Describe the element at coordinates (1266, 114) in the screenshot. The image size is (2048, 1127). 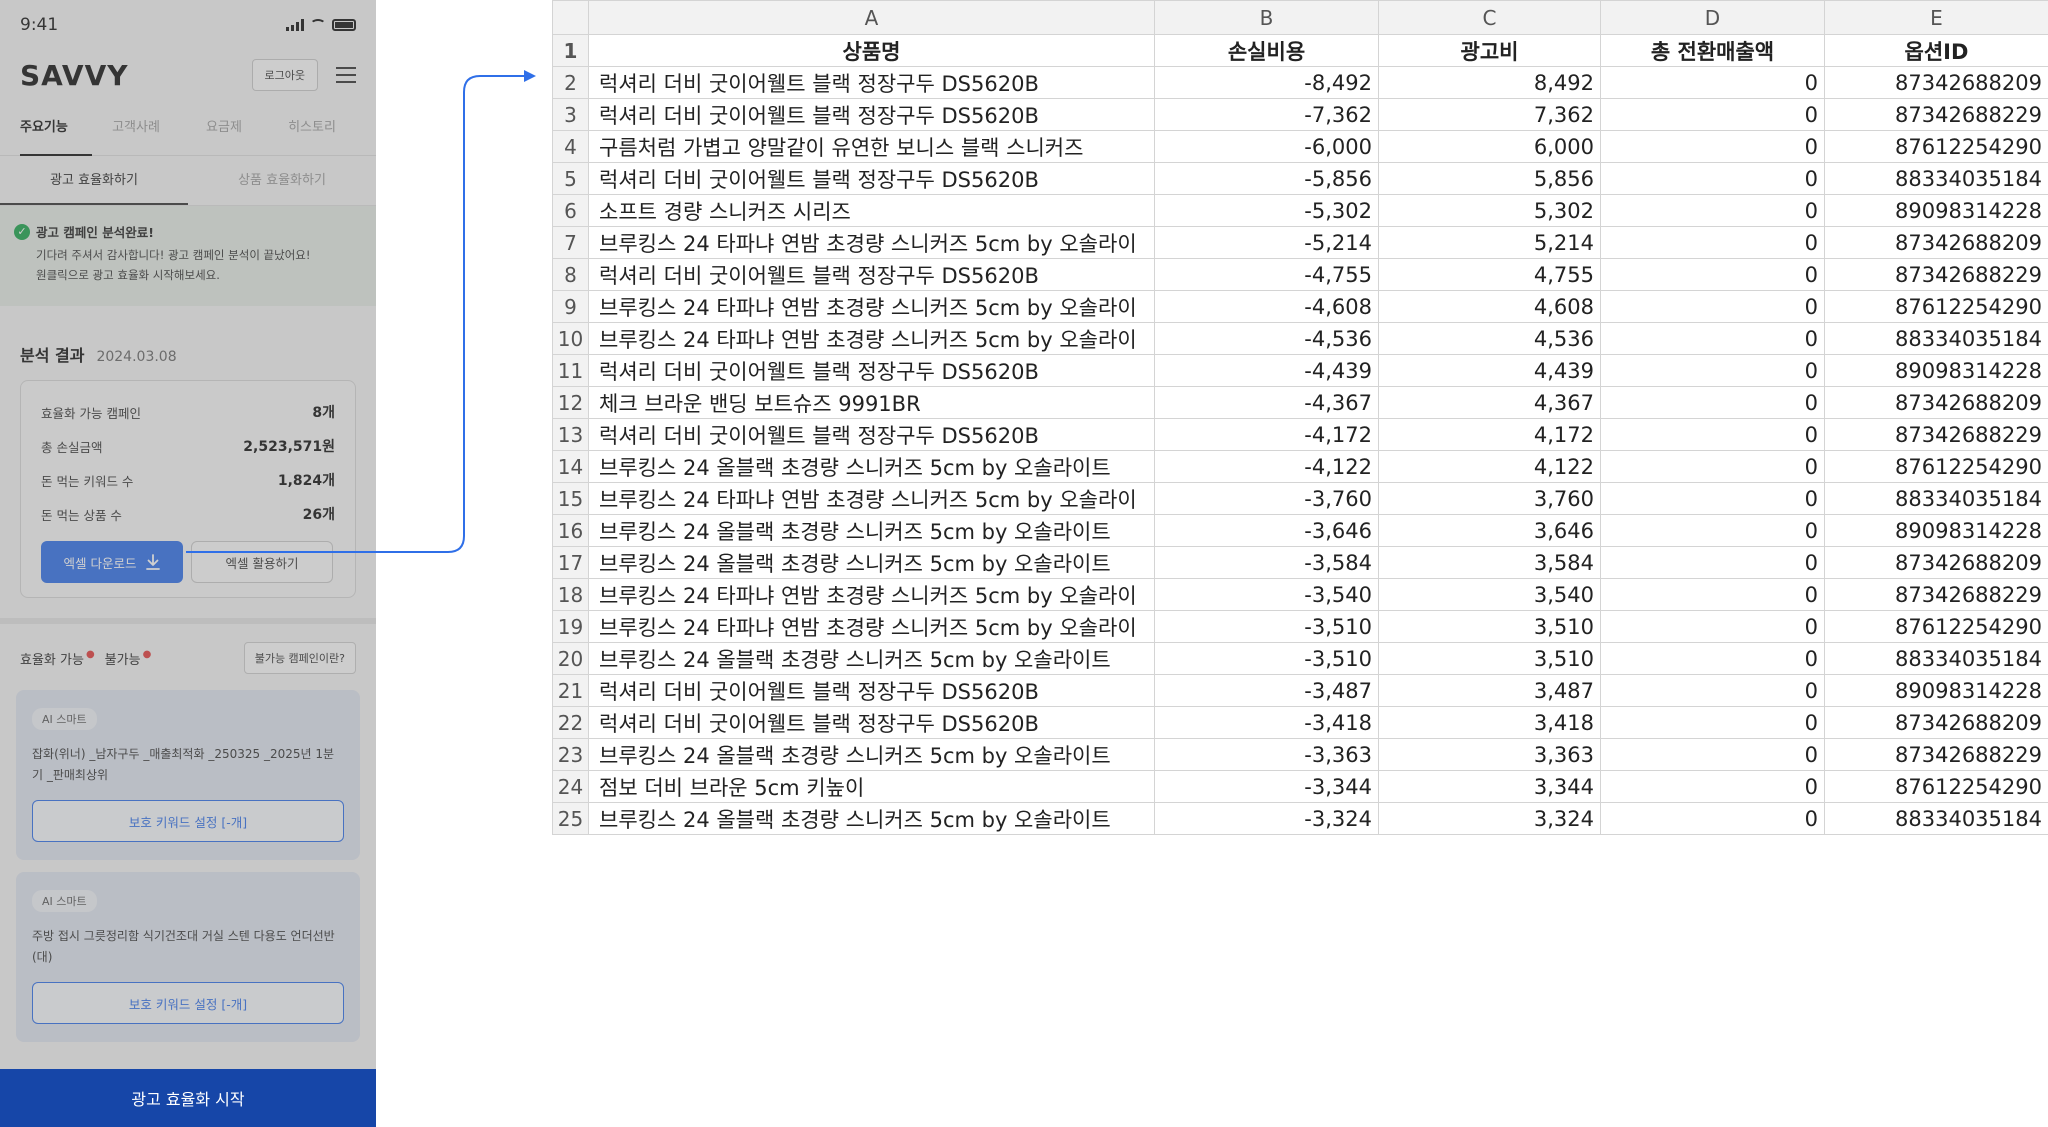
I see `table-cell: -7,362` at that location.